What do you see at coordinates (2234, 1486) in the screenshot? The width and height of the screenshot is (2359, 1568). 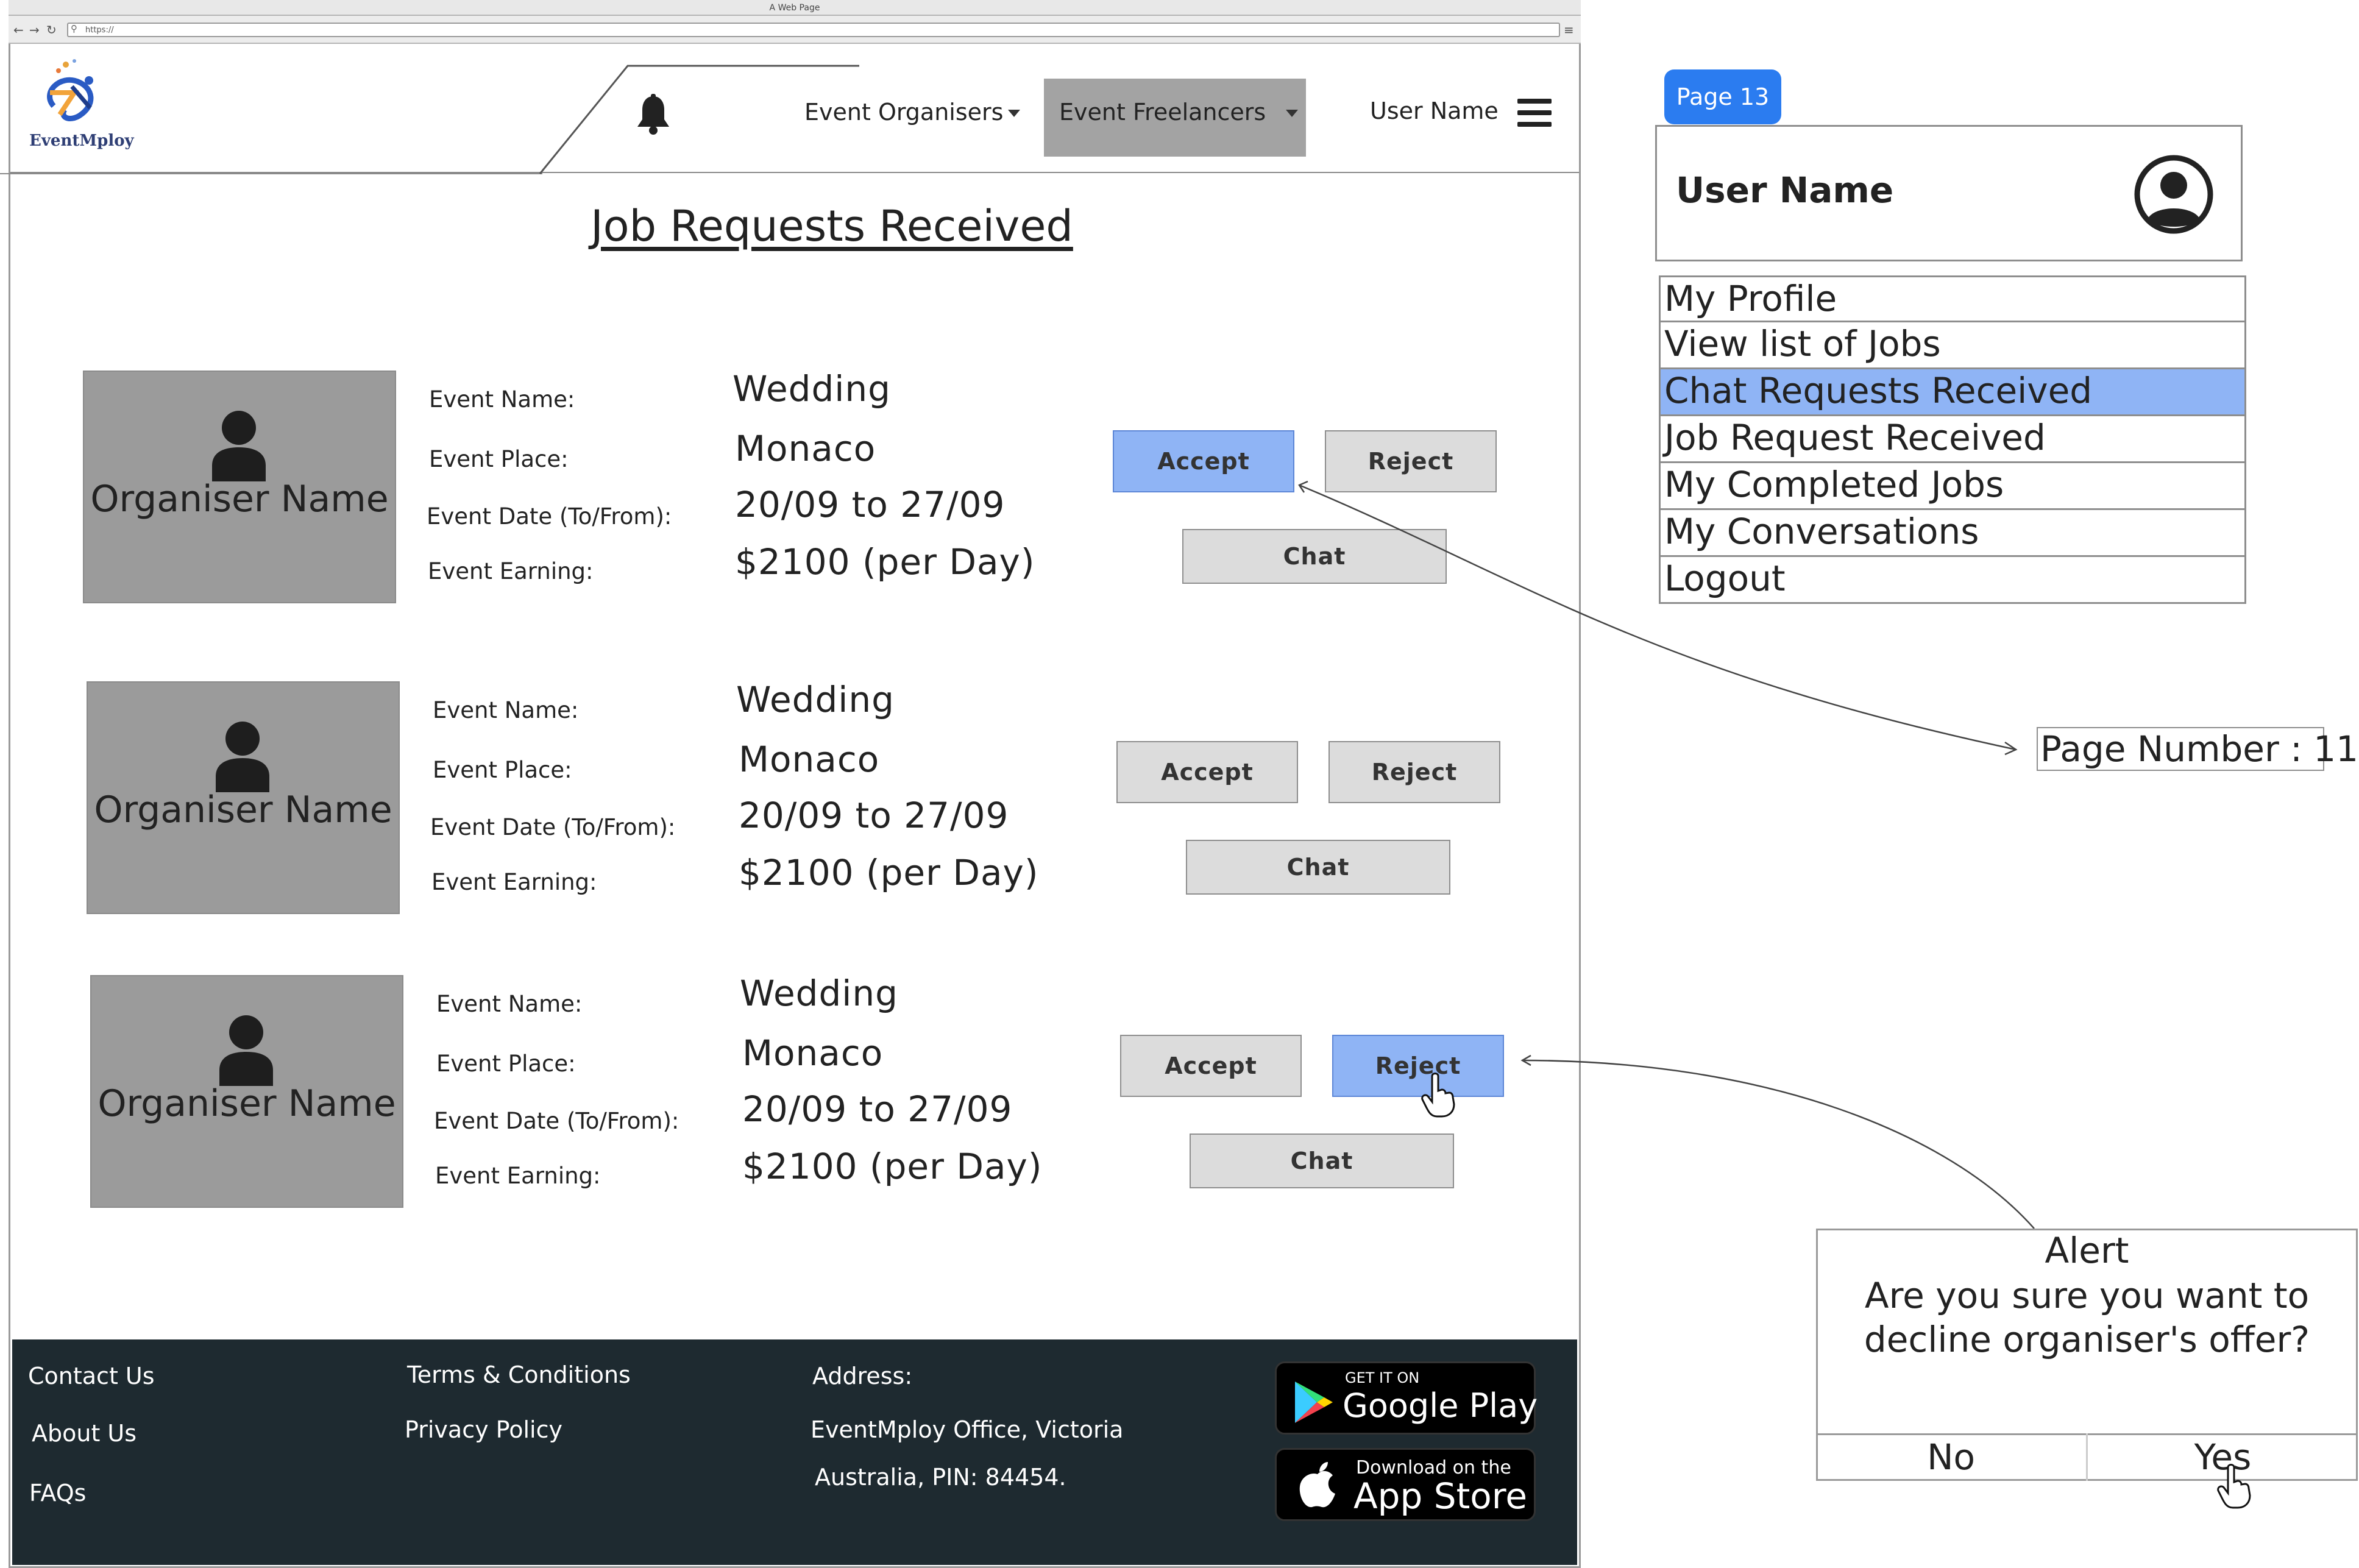 I see `hand-cursor-icon` at bounding box center [2234, 1486].